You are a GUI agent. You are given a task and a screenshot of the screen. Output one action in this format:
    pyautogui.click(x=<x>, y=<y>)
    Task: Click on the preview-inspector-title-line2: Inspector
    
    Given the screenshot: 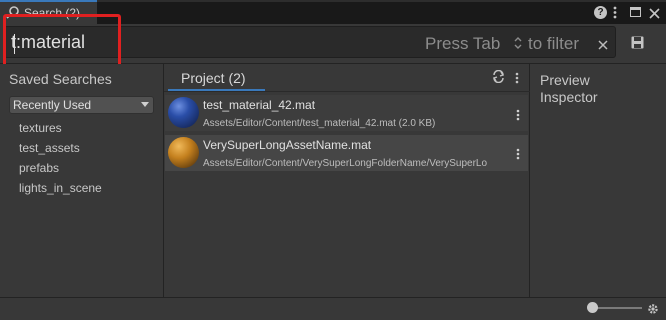 What is the action you would take?
    pyautogui.click(x=569, y=97)
    